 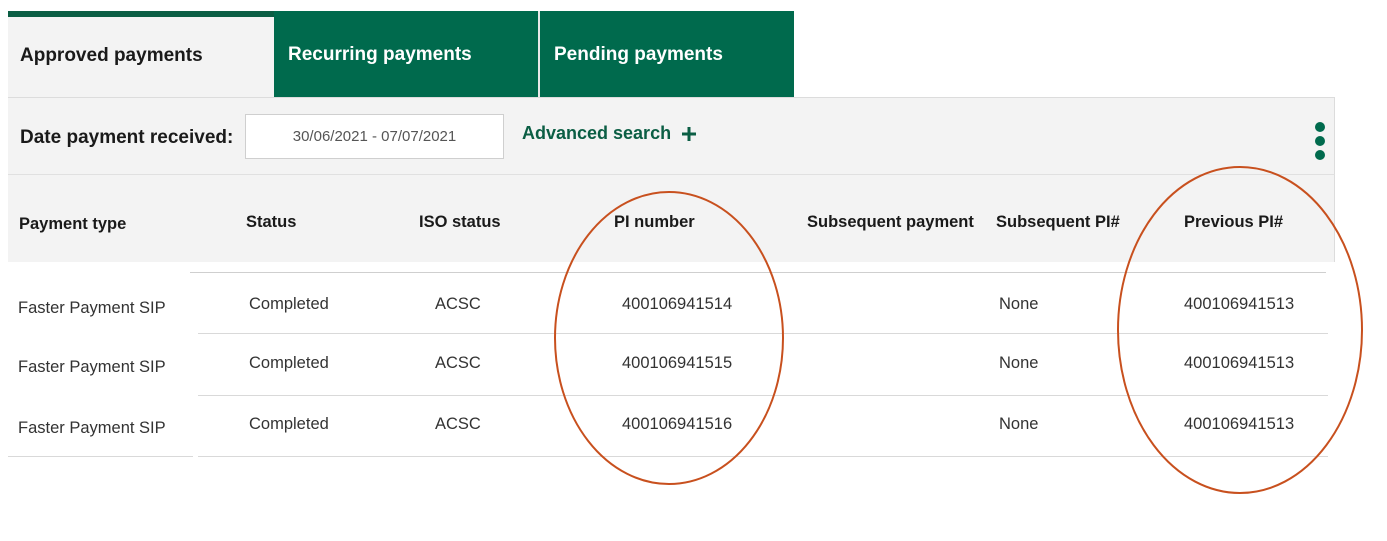 I want to click on cell-pi-number: 400106941516, so click(x=677, y=424).